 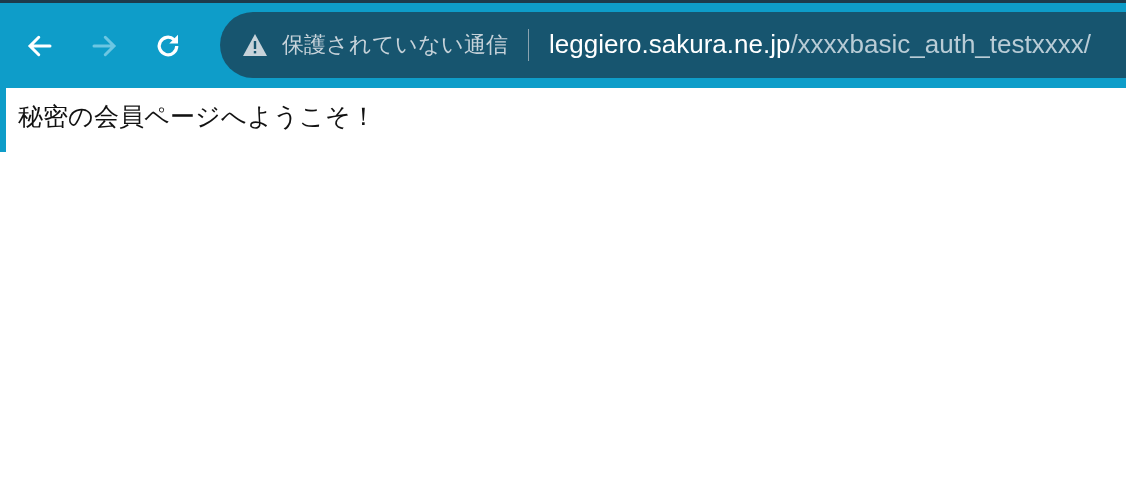 I want to click on address-bar: 保護されていない通信 leggiero.sakura.ne.jp/xxxxbasic_auth_testxxxx/, so click(x=673, y=44).